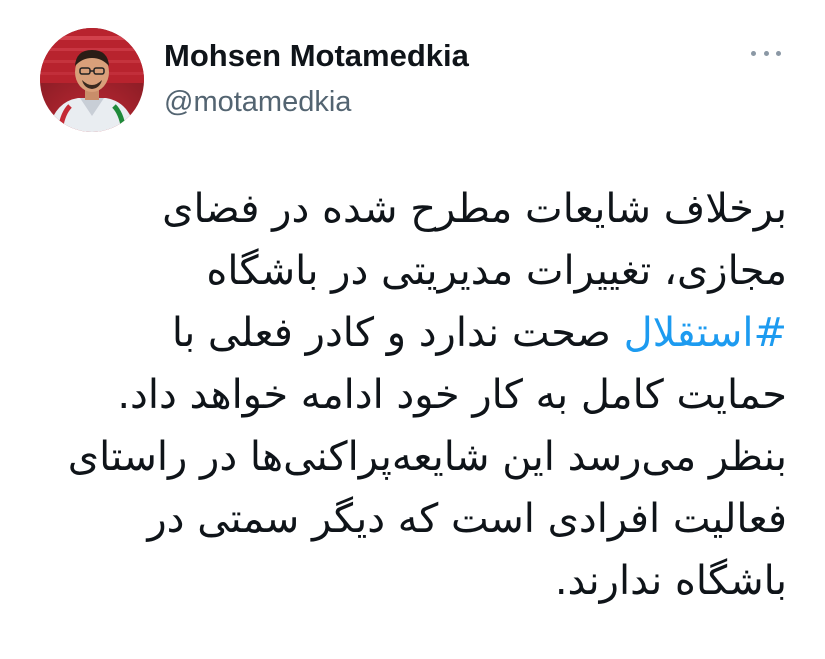 The image size is (825, 659). What do you see at coordinates (467, 519) in the screenshot?
I see `tweet-line: فعالیت افرادی است که دیگر سمتی در` at bounding box center [467, 519].